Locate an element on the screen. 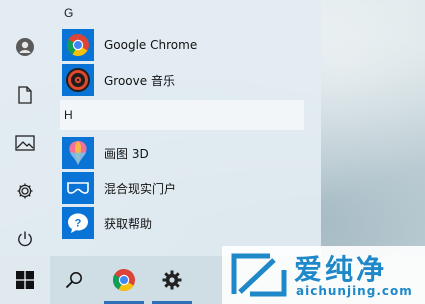  taskbar-search-button is located at coordinates (74, 280).